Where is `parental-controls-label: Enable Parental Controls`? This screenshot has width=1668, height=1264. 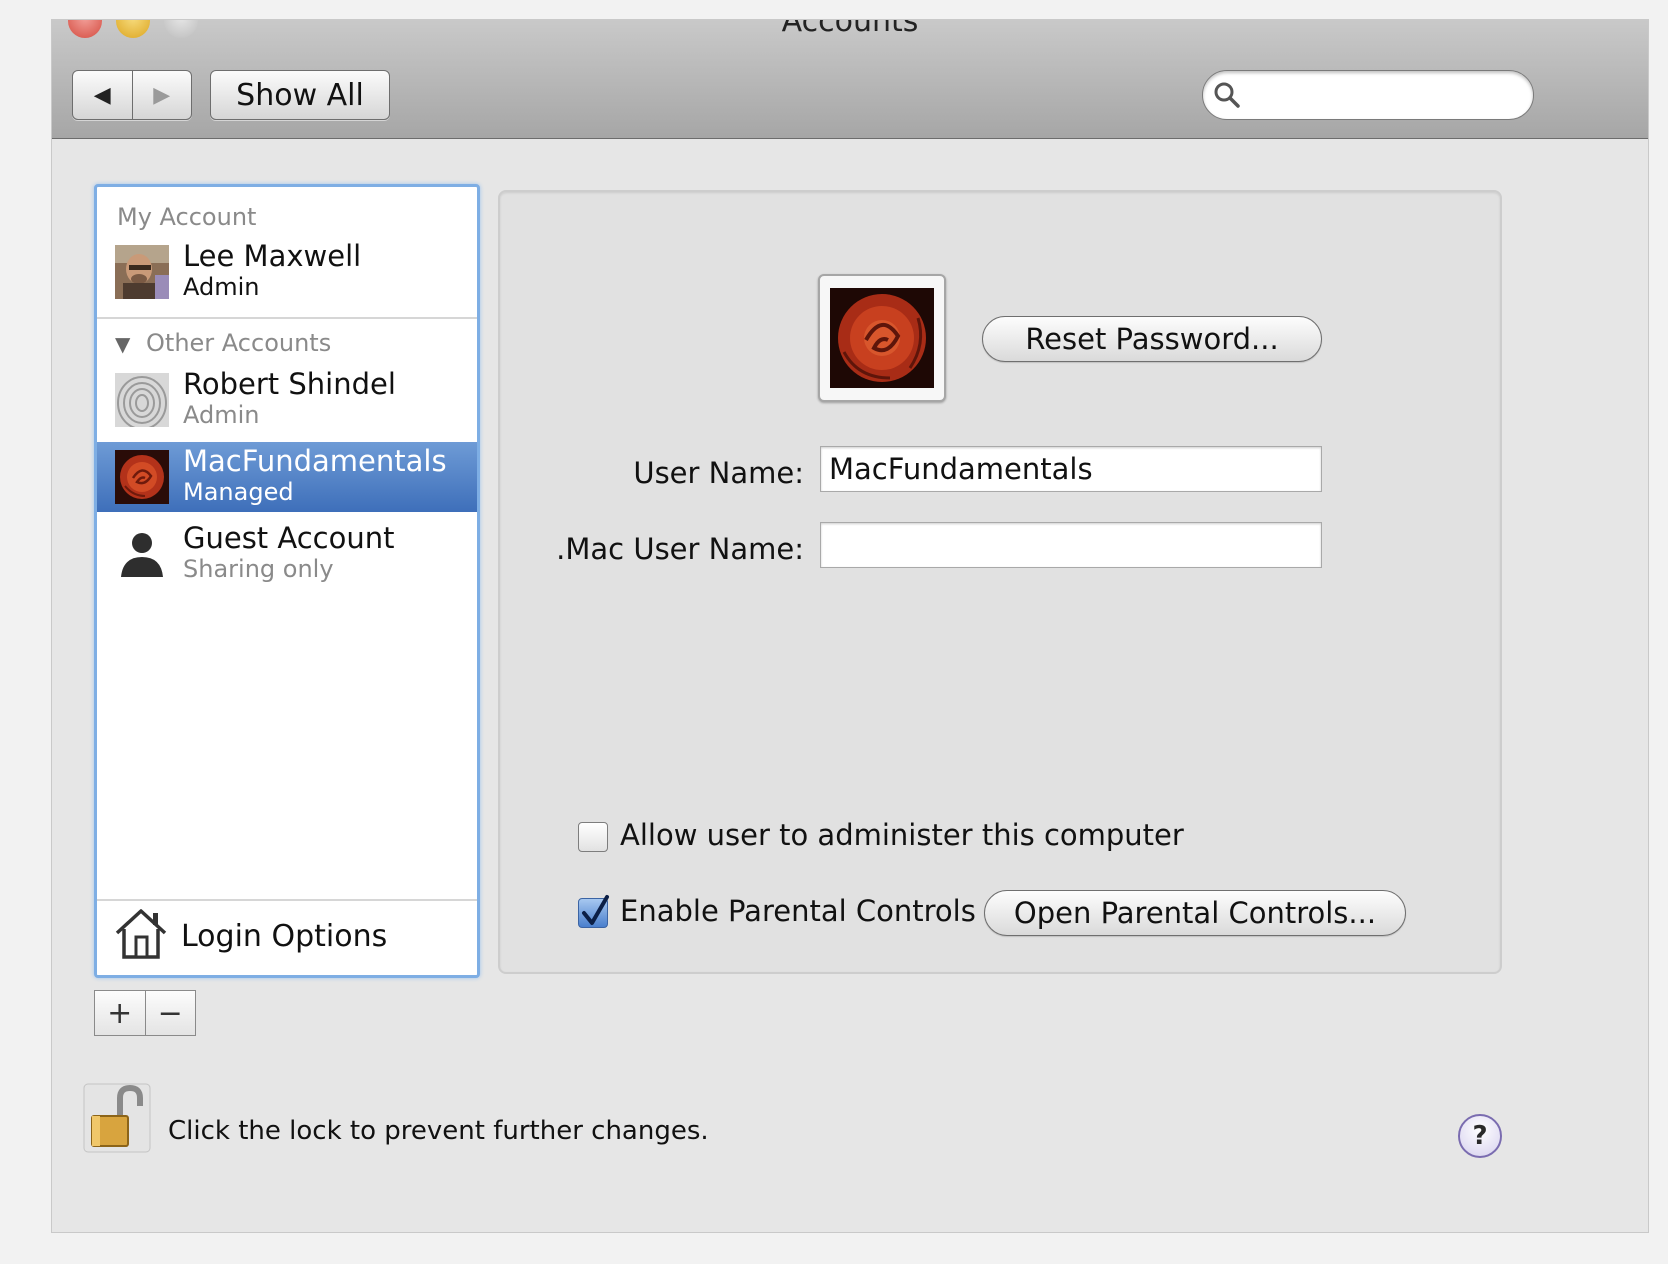
parental-controls-label: Enable Parental Controls is located at coordinates (798, 911).